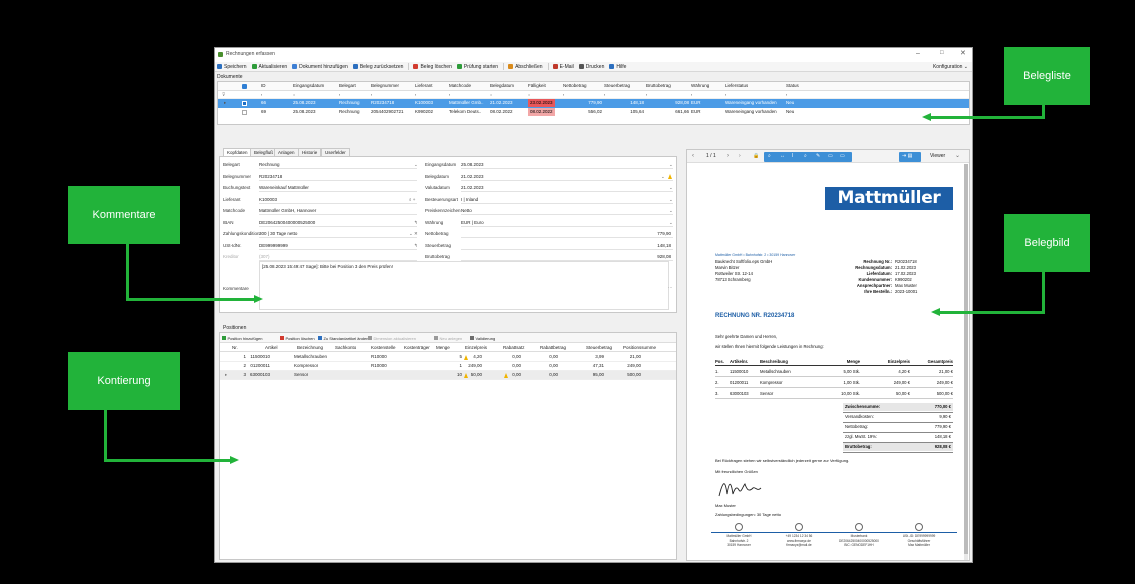 Image resolution: width=1135 pixels, height=584 pixels. Describe the element at coordinates (271, 348) in the screenshot. I see `column-header: Artikel` at that location.